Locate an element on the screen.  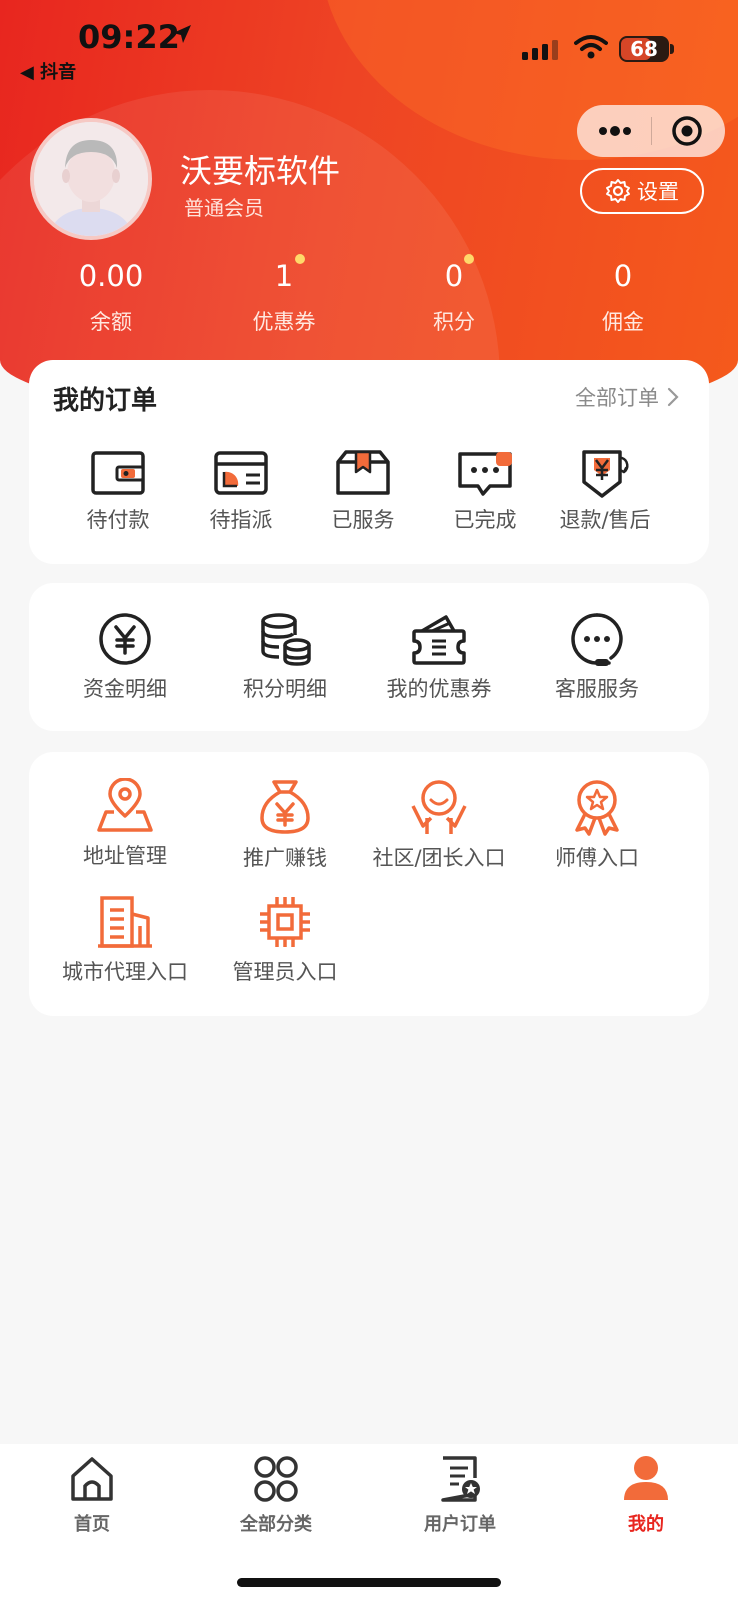
tab-all-categories: 全部分类 is located at coordinates (276, 1495).